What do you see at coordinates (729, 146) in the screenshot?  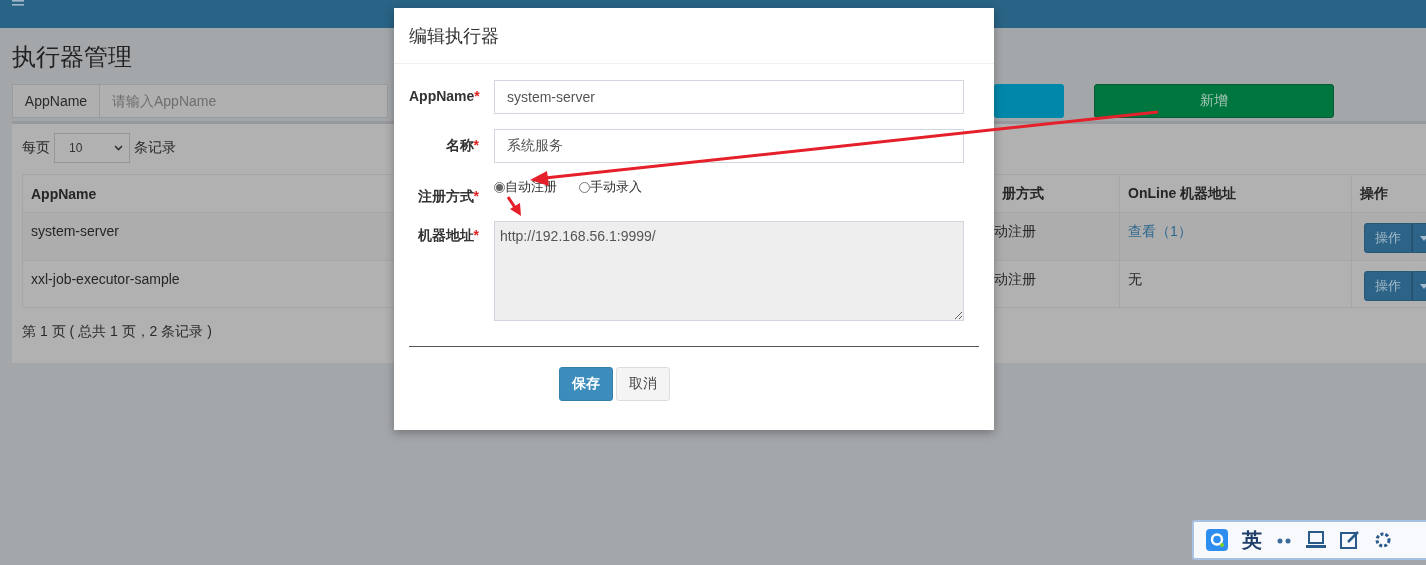 I see `text-input: 系统服务` at bounding box center [729, 146].